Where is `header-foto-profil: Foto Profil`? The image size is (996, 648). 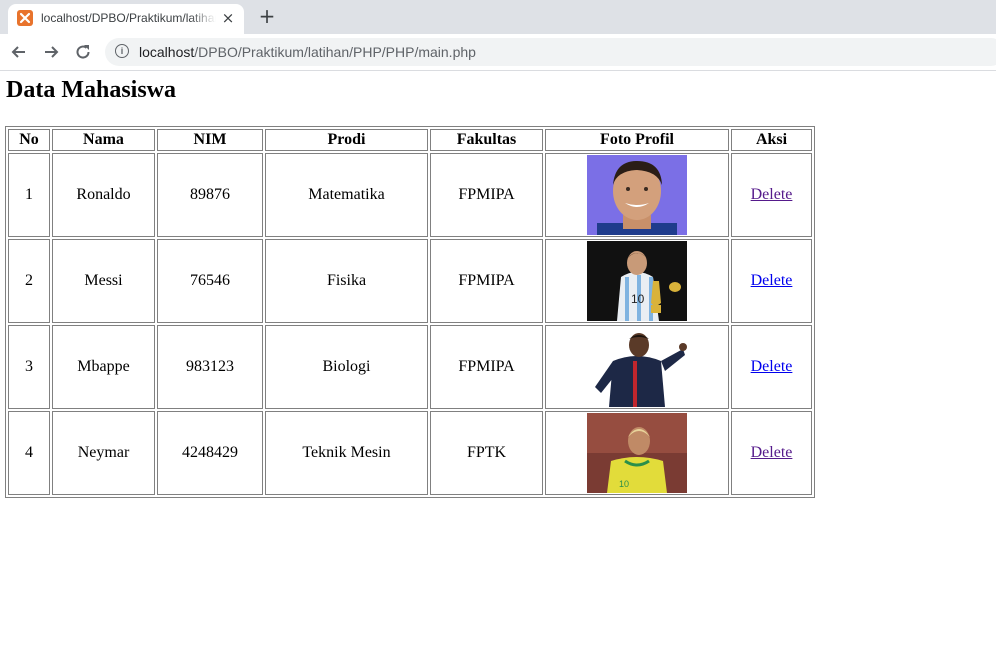 header-foto-profil: Foto Profil is located at coordinates (637, 140).